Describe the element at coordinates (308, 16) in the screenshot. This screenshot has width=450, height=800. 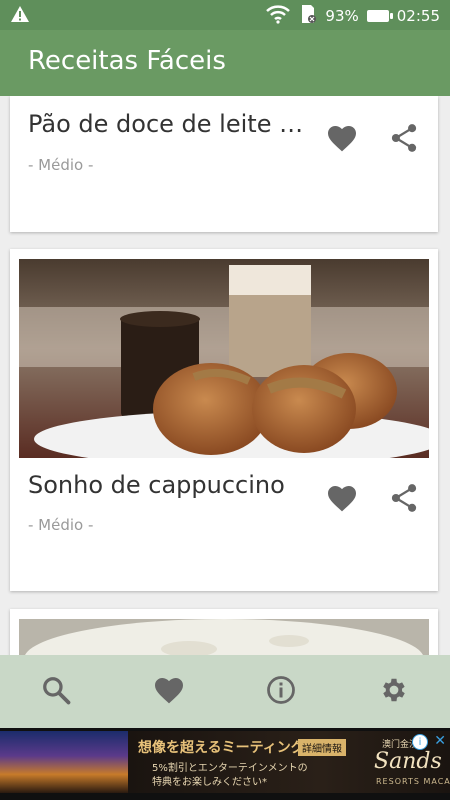
I see `sd-card-icon` at that location.